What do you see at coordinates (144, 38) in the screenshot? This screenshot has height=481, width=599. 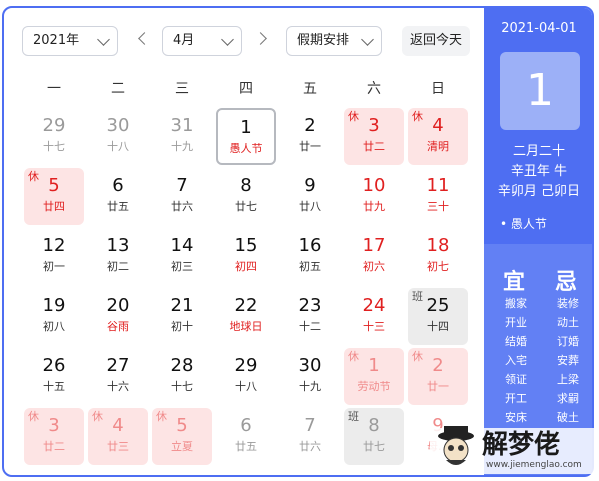 I see `prev-month-icon` at bounding box center [144, 38].